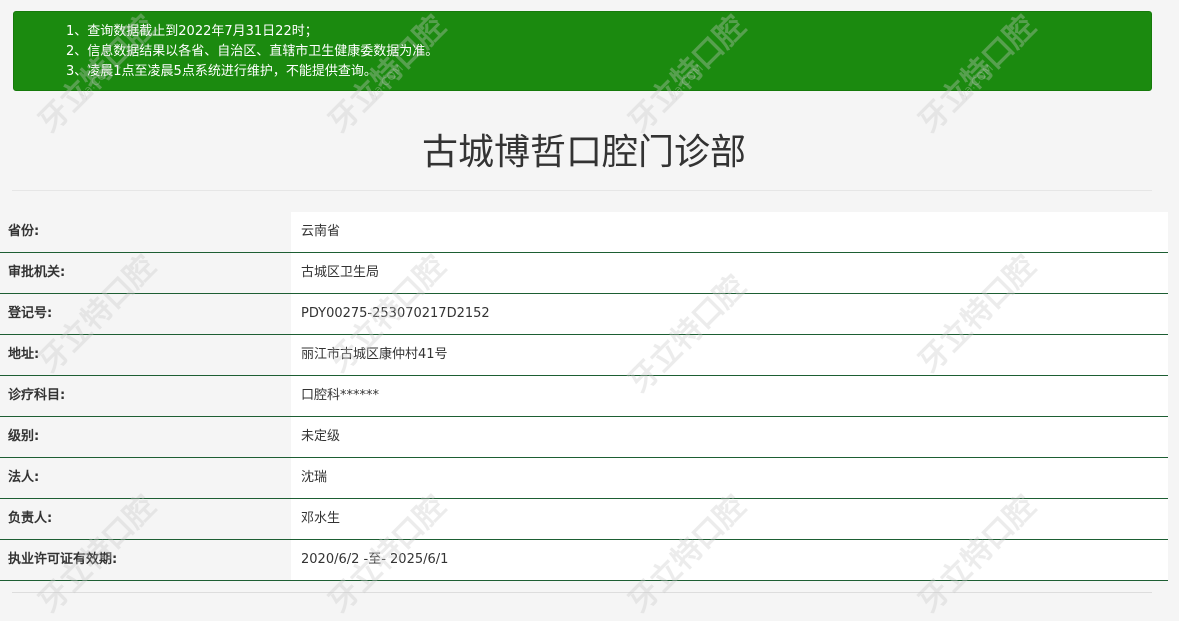 Image resolution: width=1179 pixels, height=621 pixels. I want to click on table-row: 地址: 丽江市古城区康仲村41号, so click(584, 355).